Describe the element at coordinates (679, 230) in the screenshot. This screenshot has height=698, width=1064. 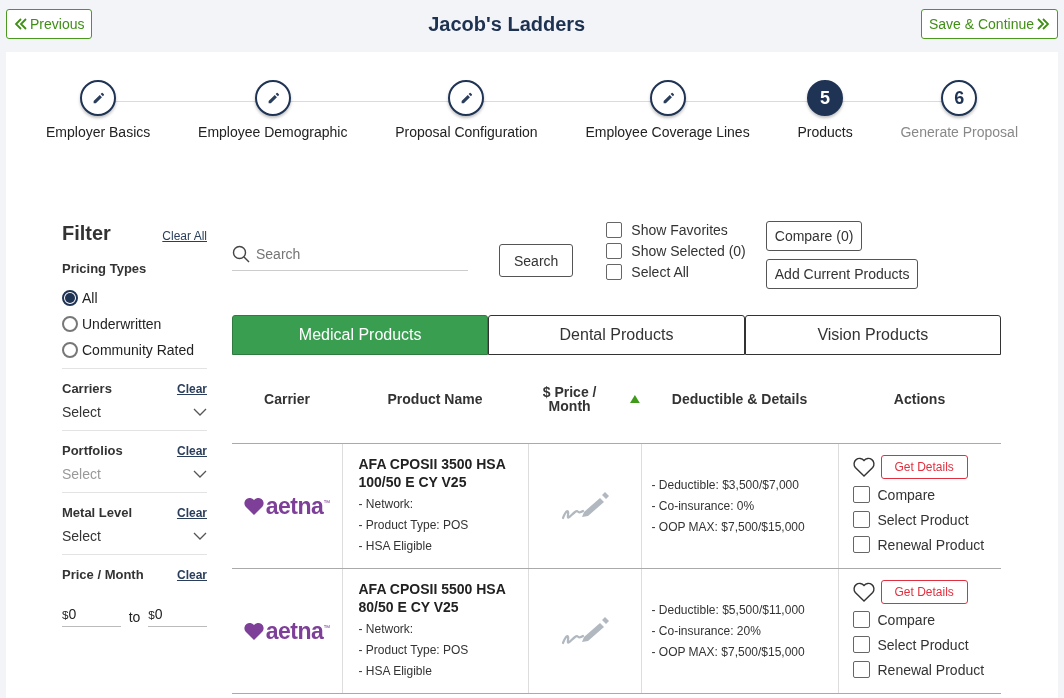
I see `checkbox-label: Show Favorites` at that location.